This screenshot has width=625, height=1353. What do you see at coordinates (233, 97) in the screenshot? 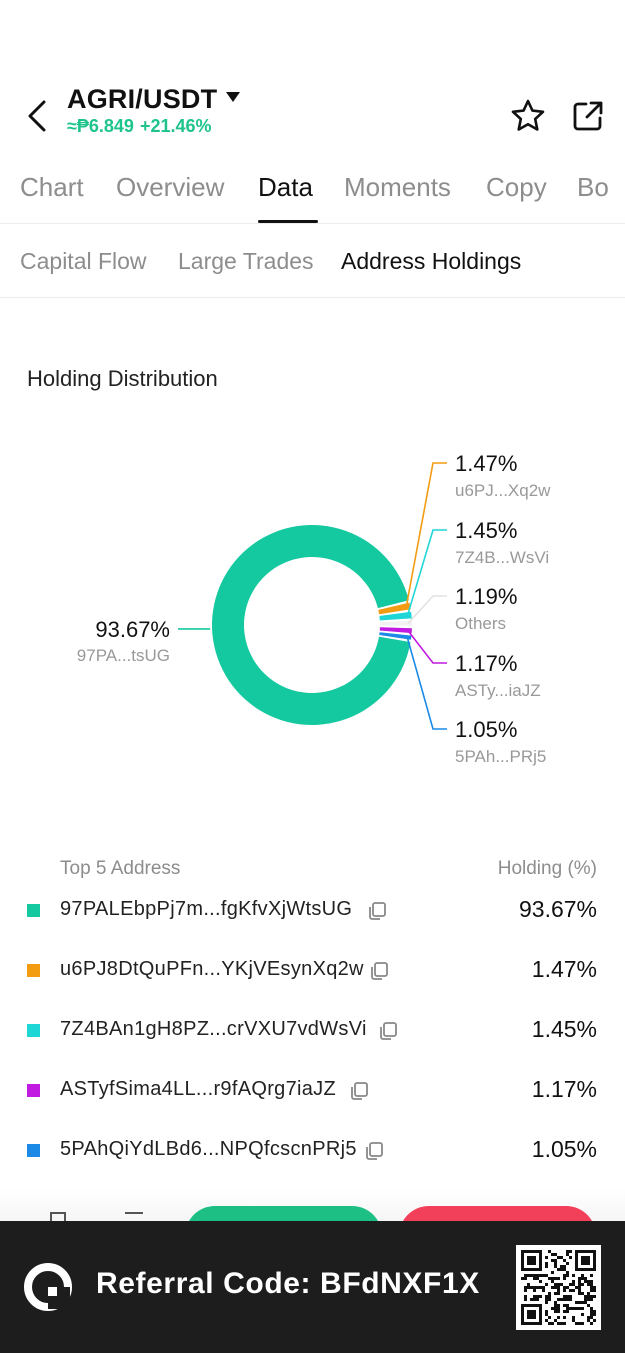
I see `caret-down-icon` at bounding box center [233, 97].